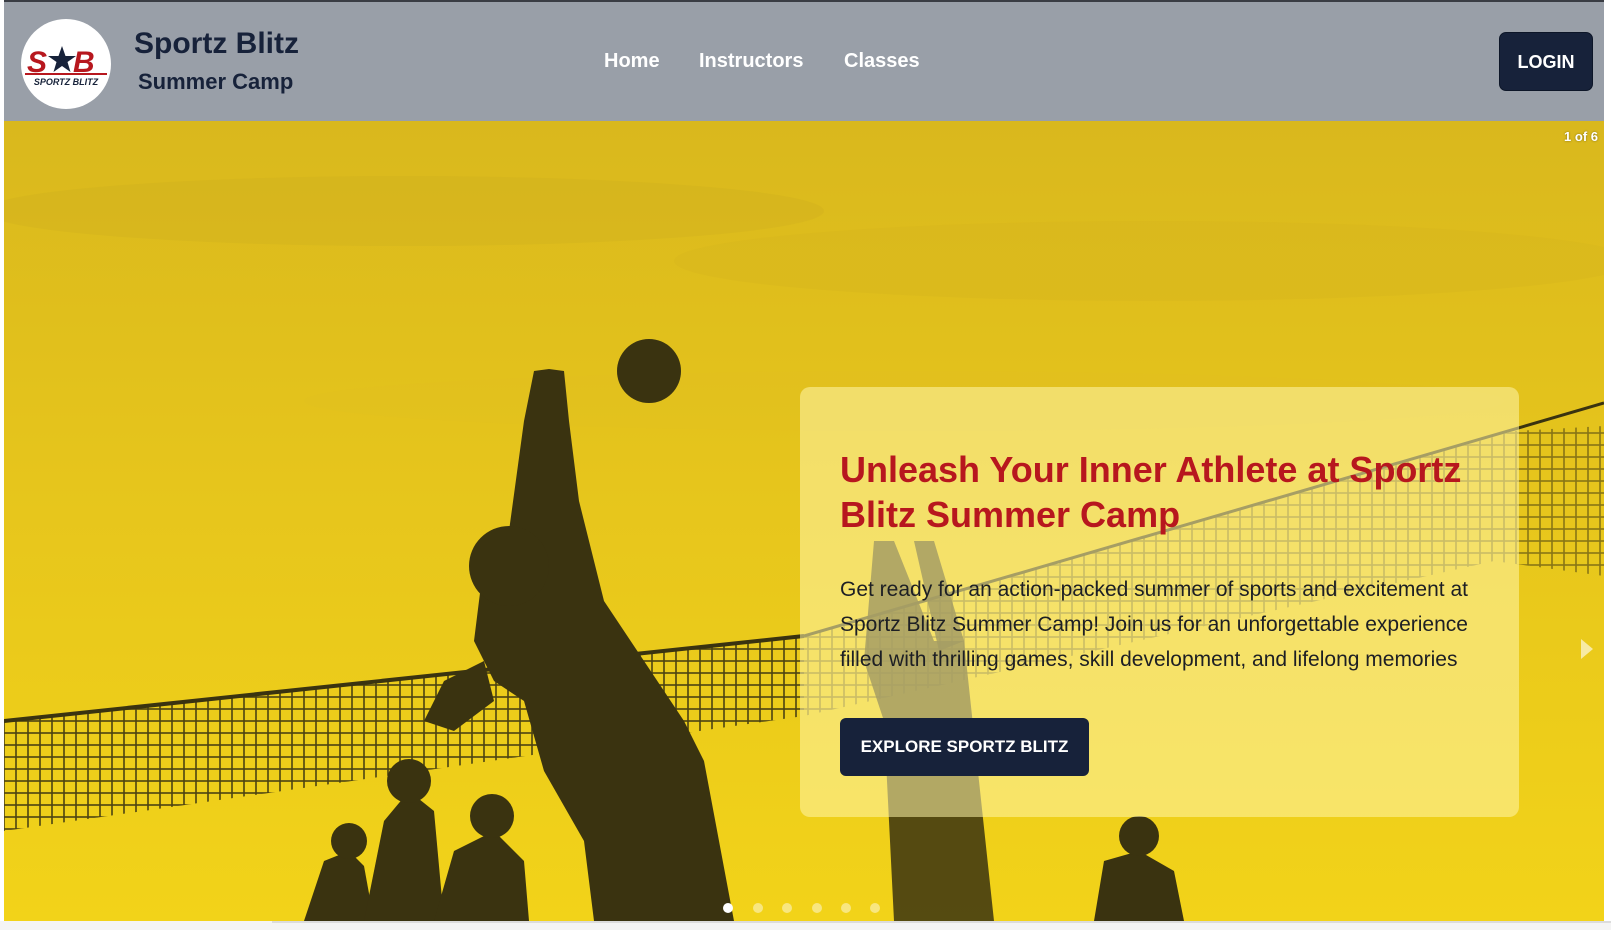 Image resolution: width=1611 pixels, height=930 pixels. I want to click on nav-instructors: Instructors, so click(751, 61).